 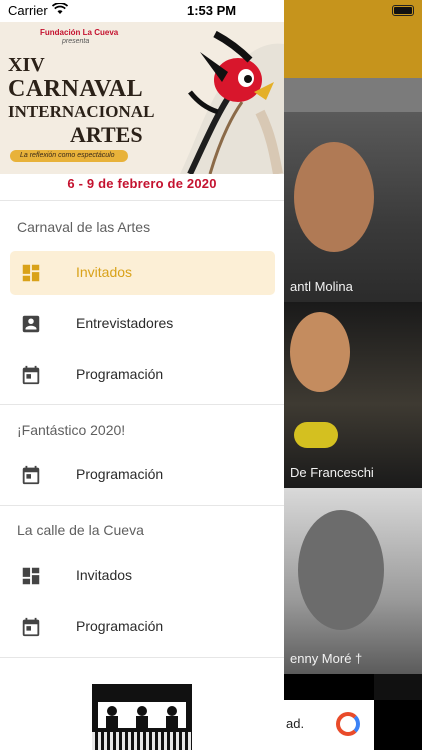 I want to click on guest-card: enny Moré †, so click(x=353, y=581).